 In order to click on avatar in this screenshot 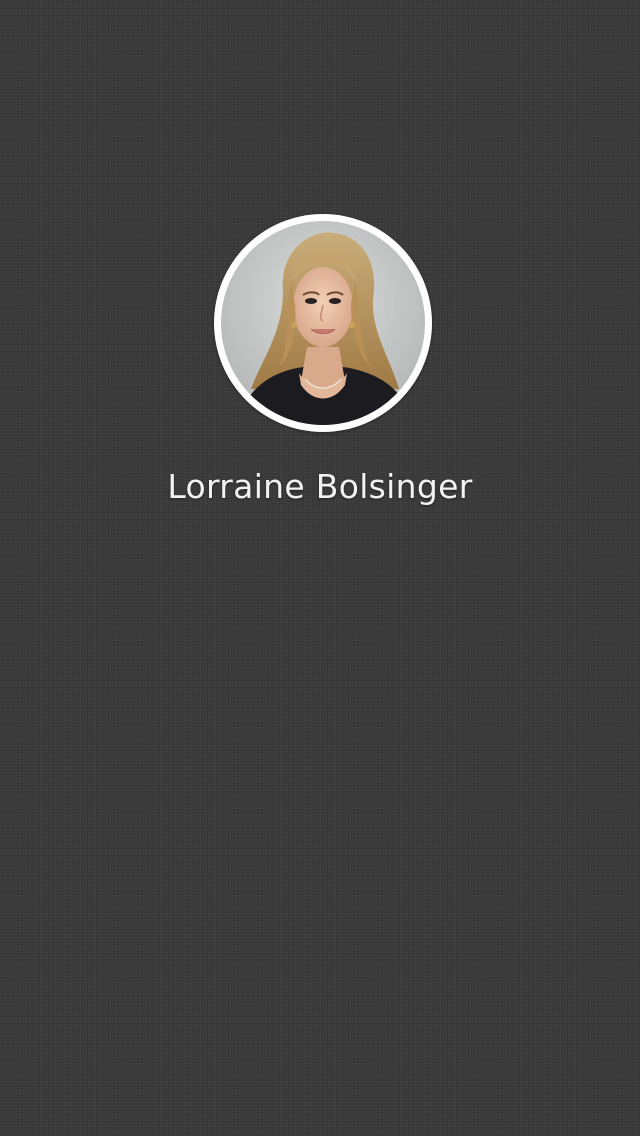, I will do `click(323, 323)`.